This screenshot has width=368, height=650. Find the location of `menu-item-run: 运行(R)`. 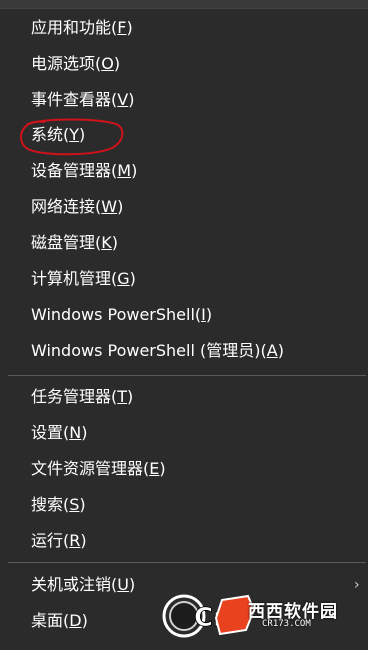

menu-item-run: 运行(R) is located at coordinates (59, 541).